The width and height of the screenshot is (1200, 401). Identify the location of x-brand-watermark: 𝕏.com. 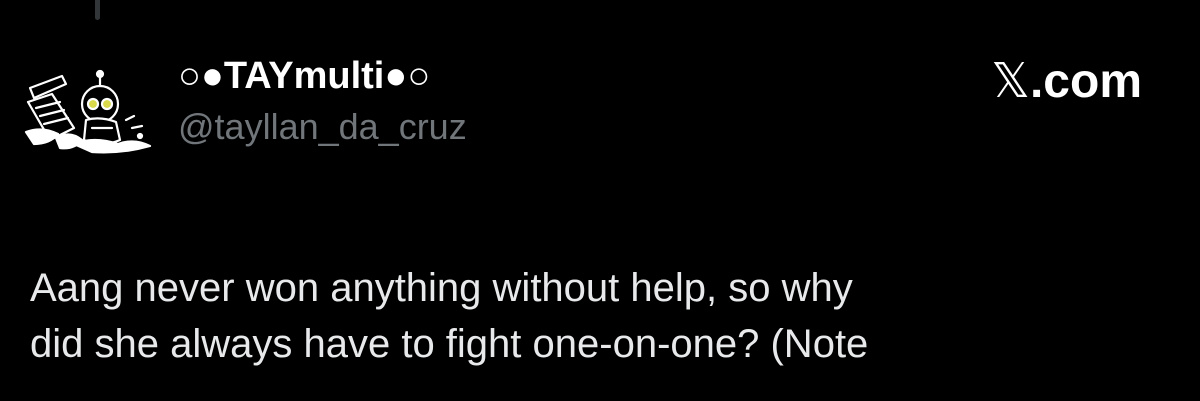
(1066, 81).